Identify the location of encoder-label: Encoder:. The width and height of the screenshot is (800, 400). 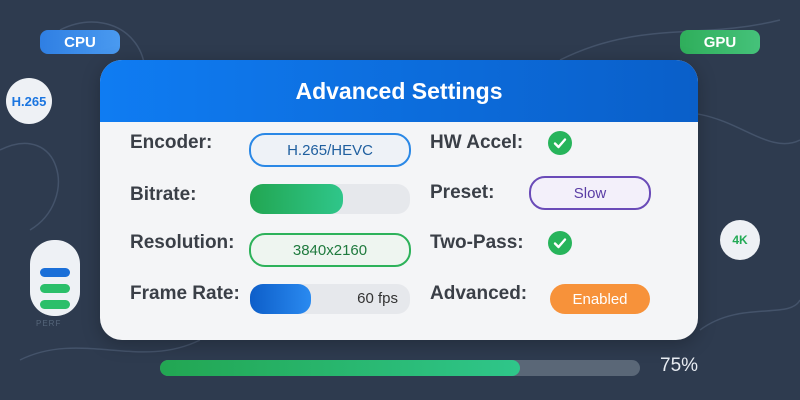
(171, 142).